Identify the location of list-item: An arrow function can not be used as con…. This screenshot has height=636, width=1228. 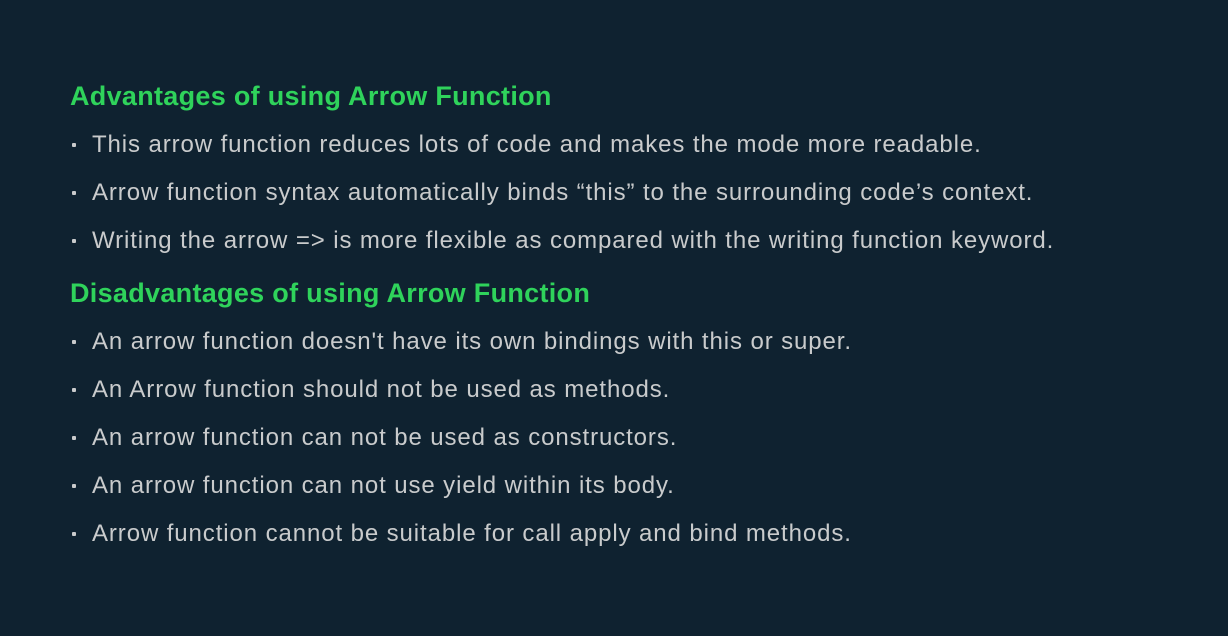
(562, 438).